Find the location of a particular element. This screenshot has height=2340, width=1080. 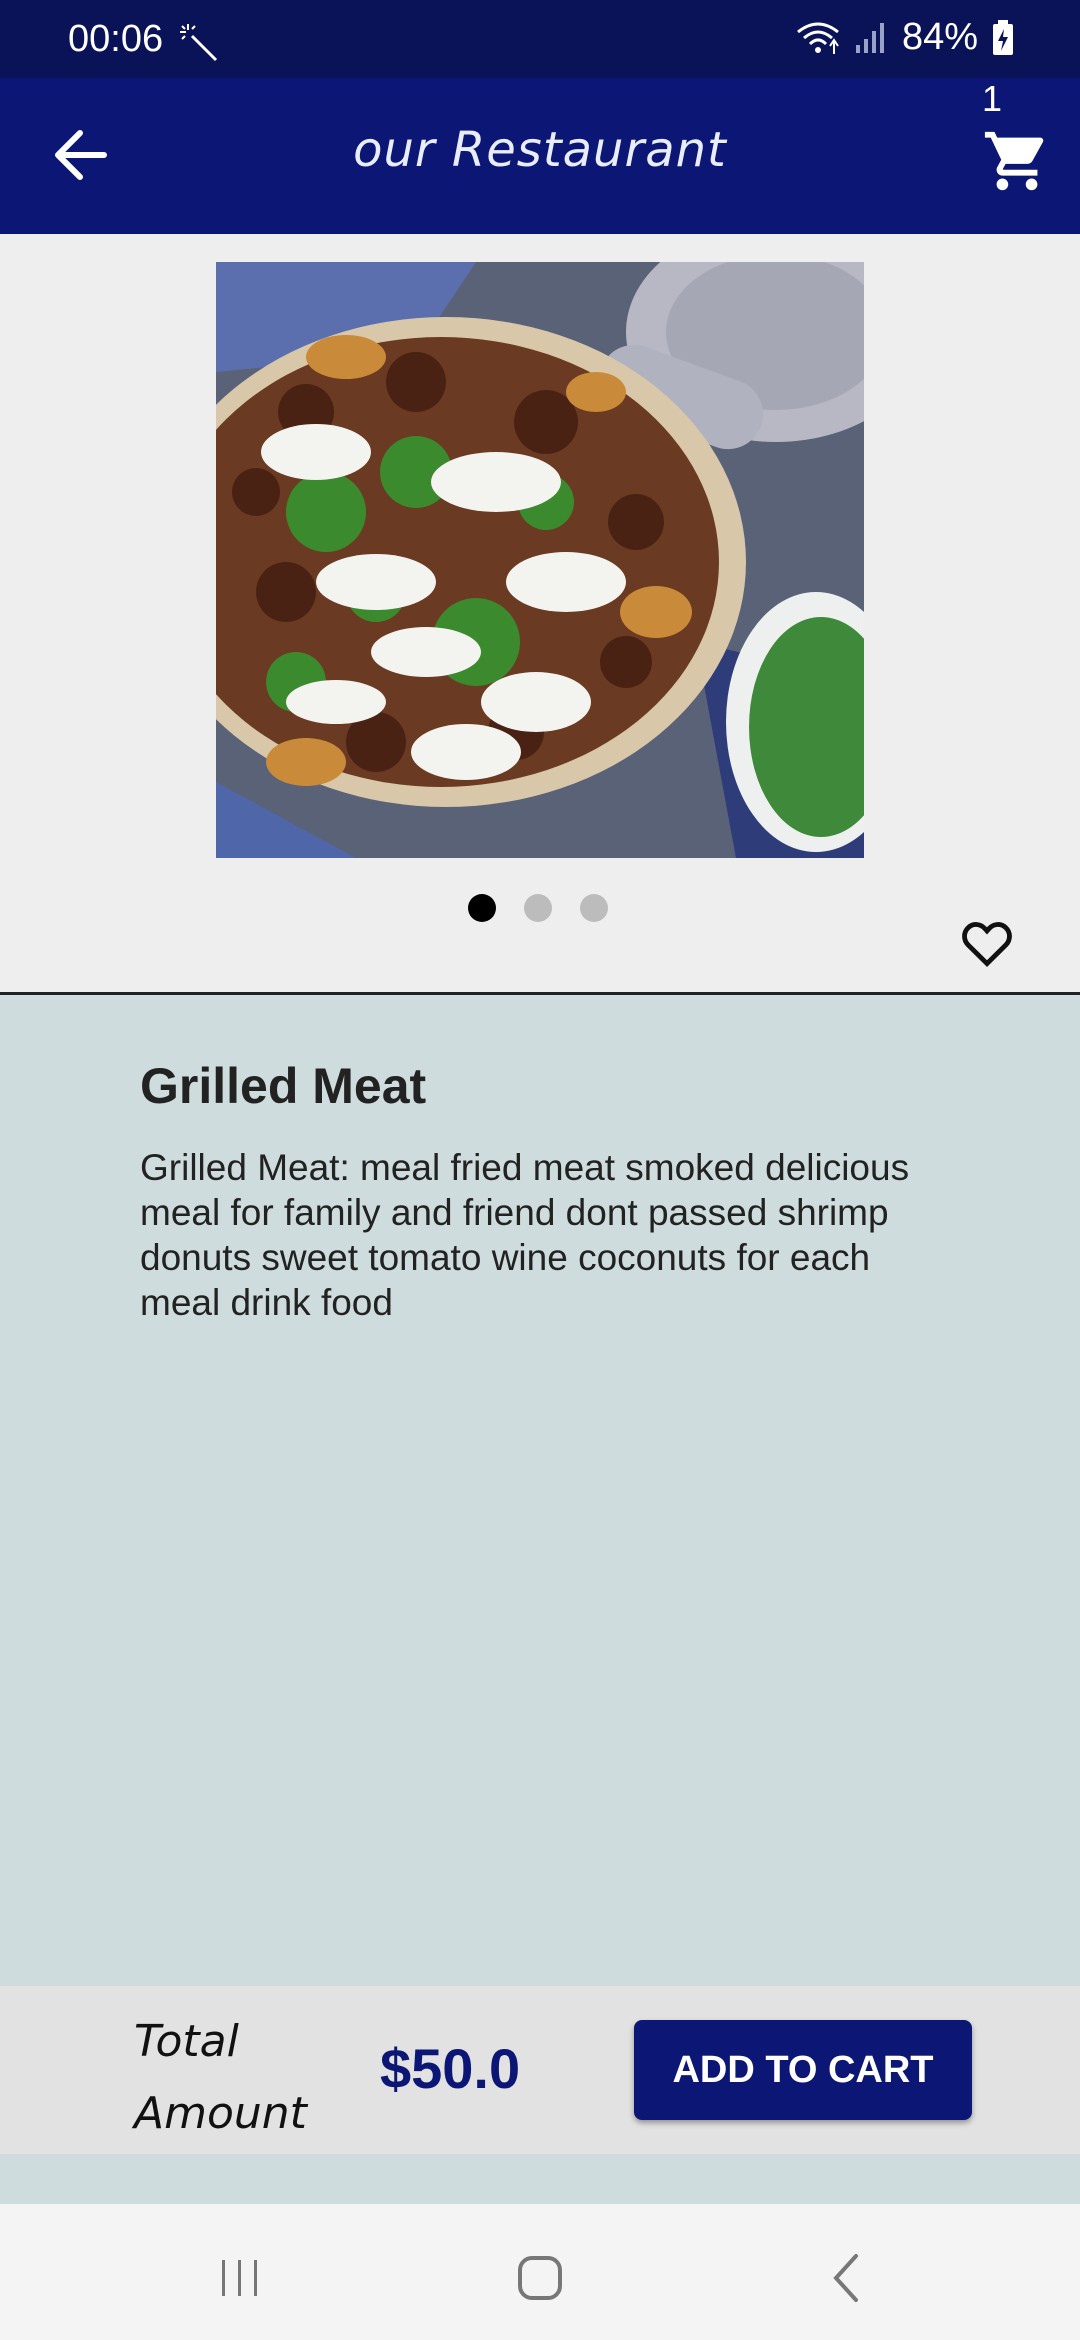

total-price: $50.0 is located at coordinates (450, 2068).